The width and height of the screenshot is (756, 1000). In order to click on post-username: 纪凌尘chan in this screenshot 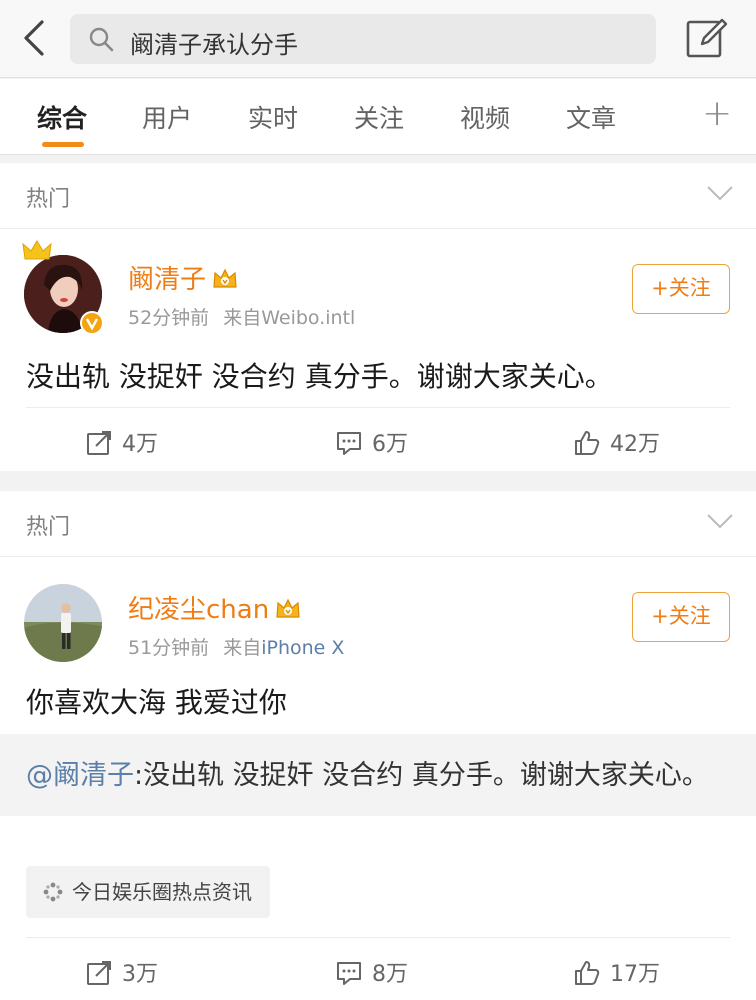, I will do `click(214, 607)`.